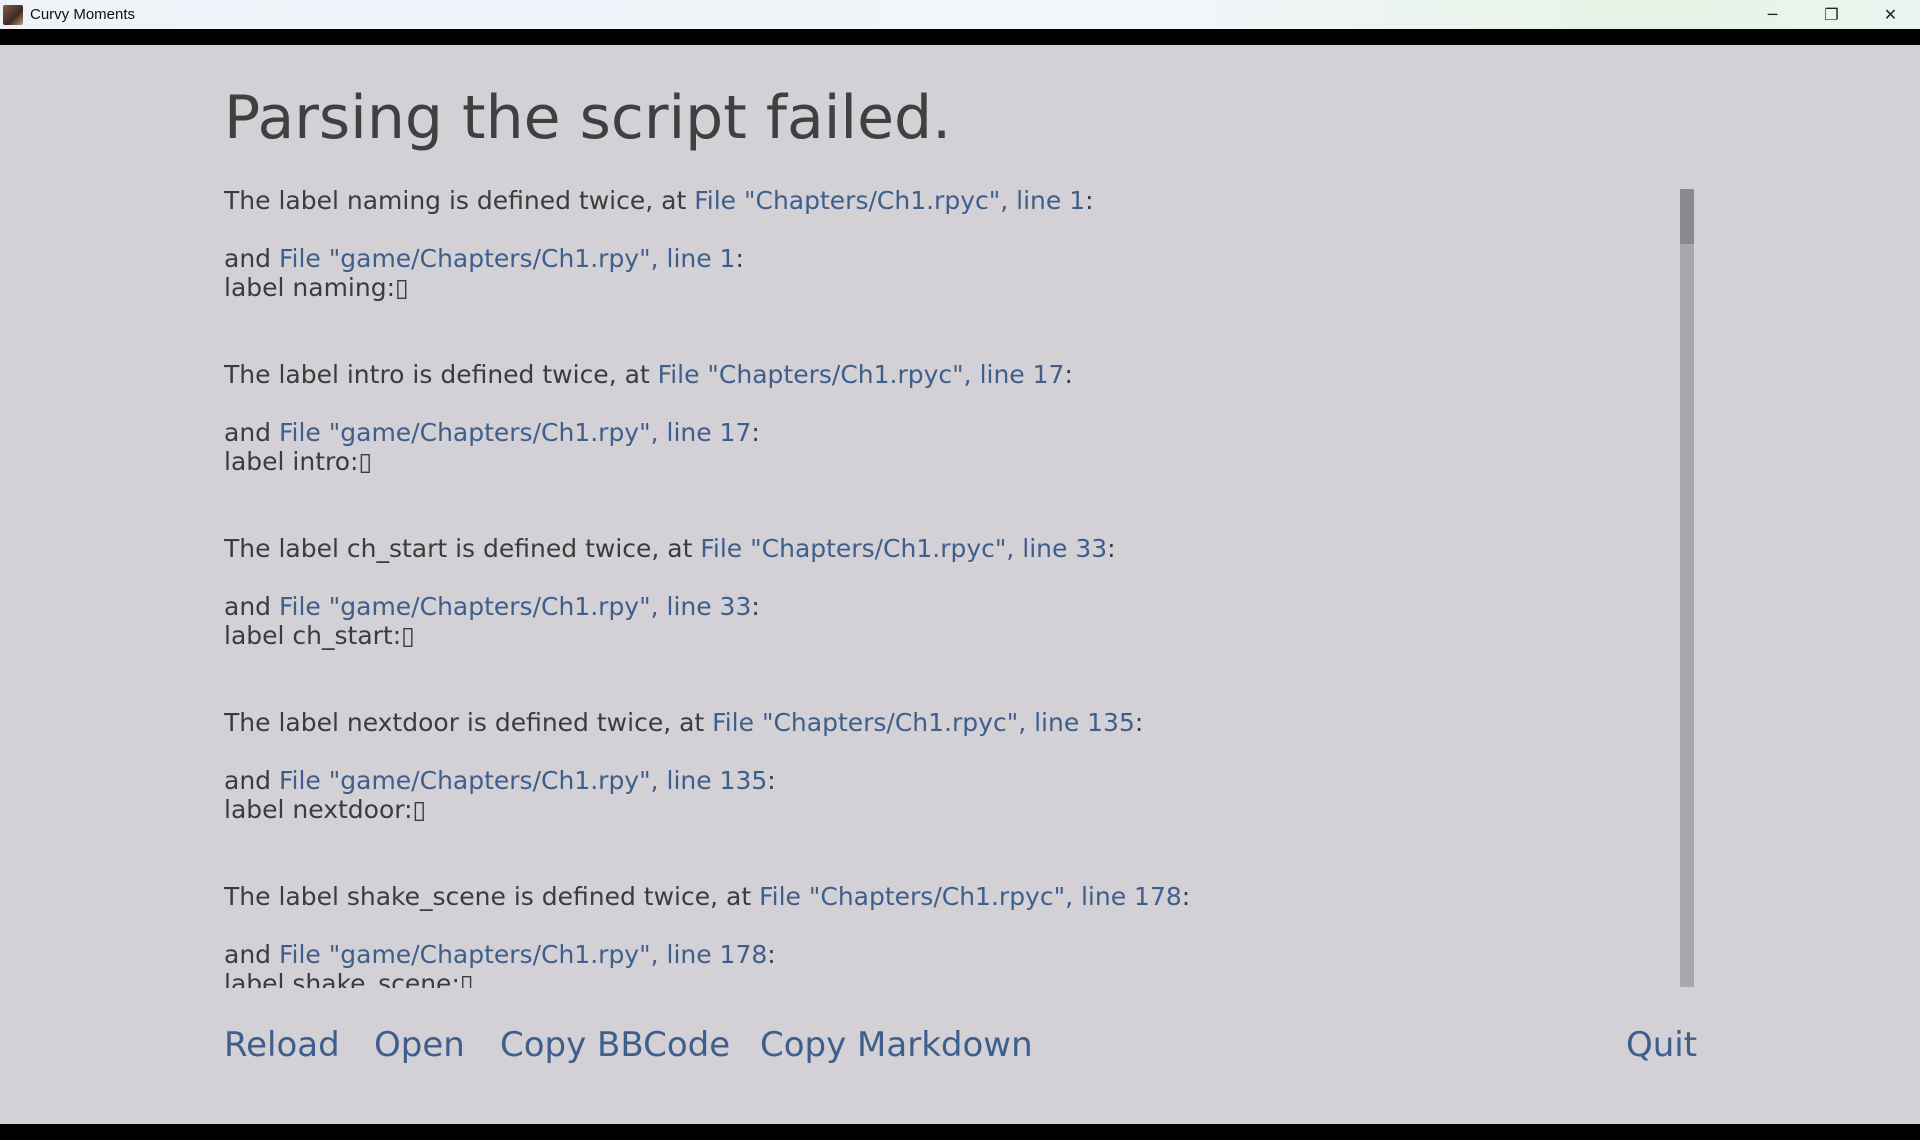 This screenshot has width=1920, height=1140. Describe the element at coordinates (1890, 14) in the screenshot. I see `close-button: ✕` at that location.